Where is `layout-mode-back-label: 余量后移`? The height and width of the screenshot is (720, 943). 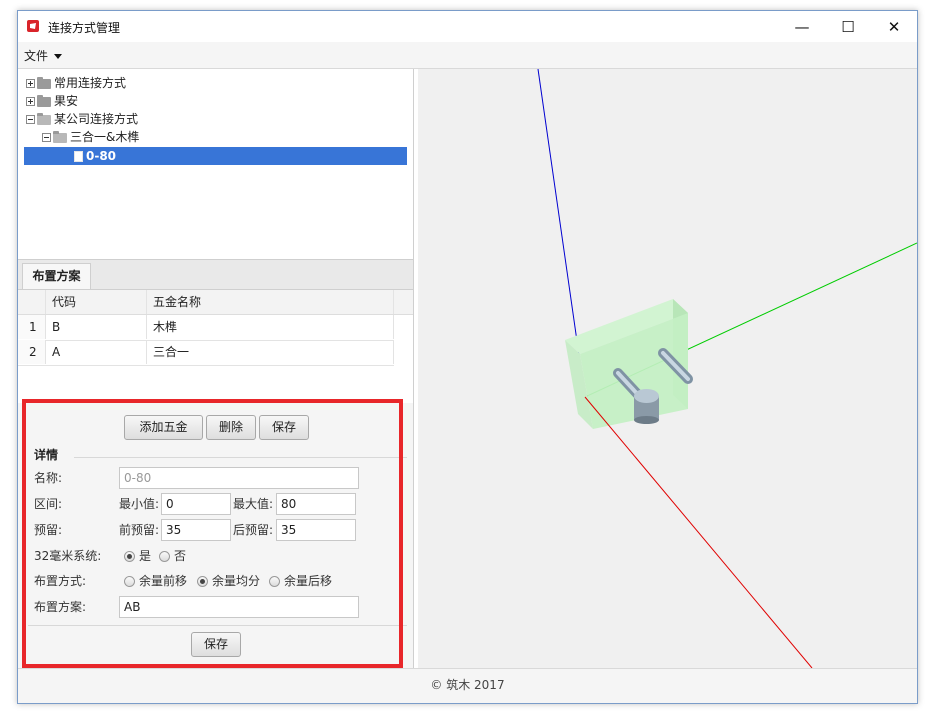 layout-mode-back-label: 余量后移 is located at coordinates (308, 581).